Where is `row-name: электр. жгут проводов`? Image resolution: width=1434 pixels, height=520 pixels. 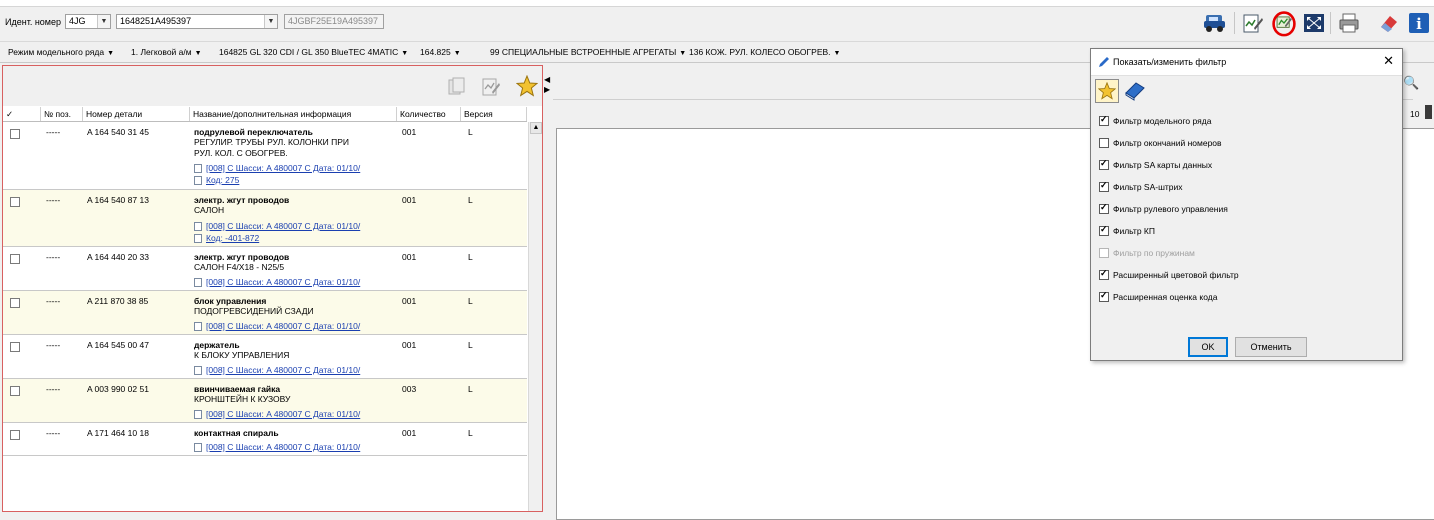 row-name: электр. жгут проводов is located at coordinates (242, 257).